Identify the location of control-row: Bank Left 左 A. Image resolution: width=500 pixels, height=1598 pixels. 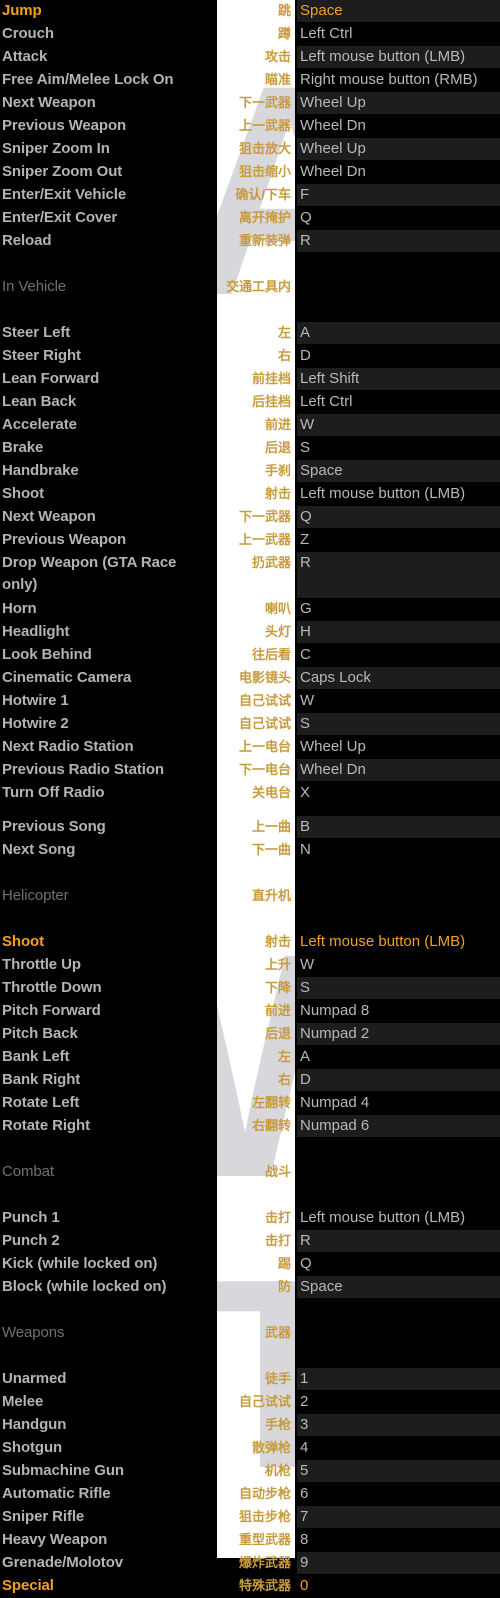
(250, 1057).